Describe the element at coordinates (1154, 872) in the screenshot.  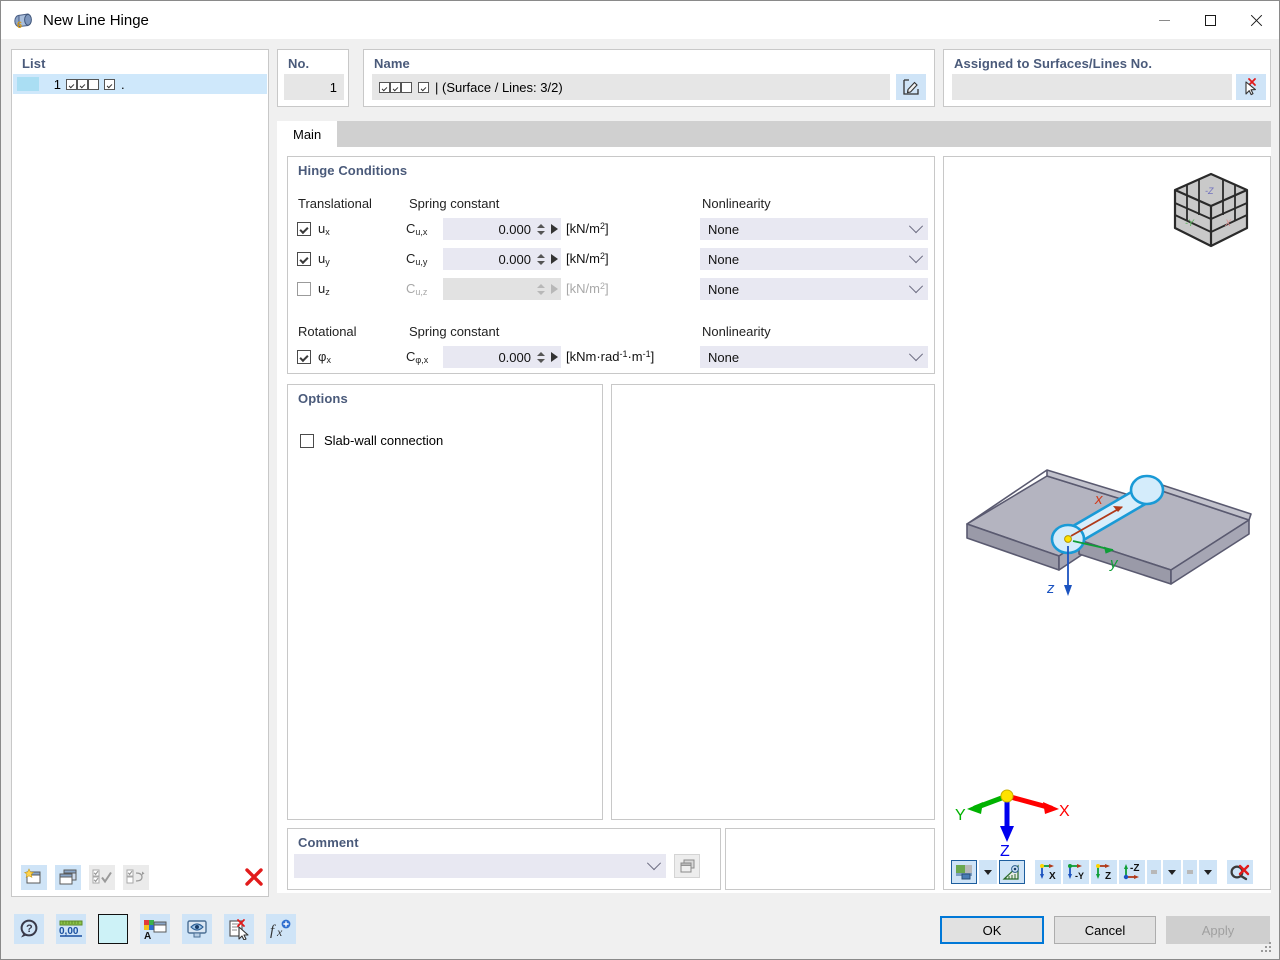
I see `view-options-button` at that location.